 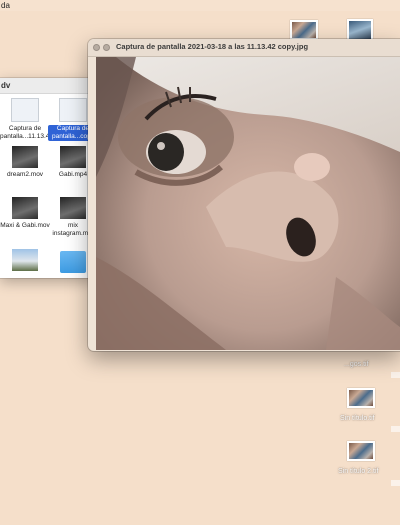 I want to click on finder-title: dv, so click(x=48, y=86).